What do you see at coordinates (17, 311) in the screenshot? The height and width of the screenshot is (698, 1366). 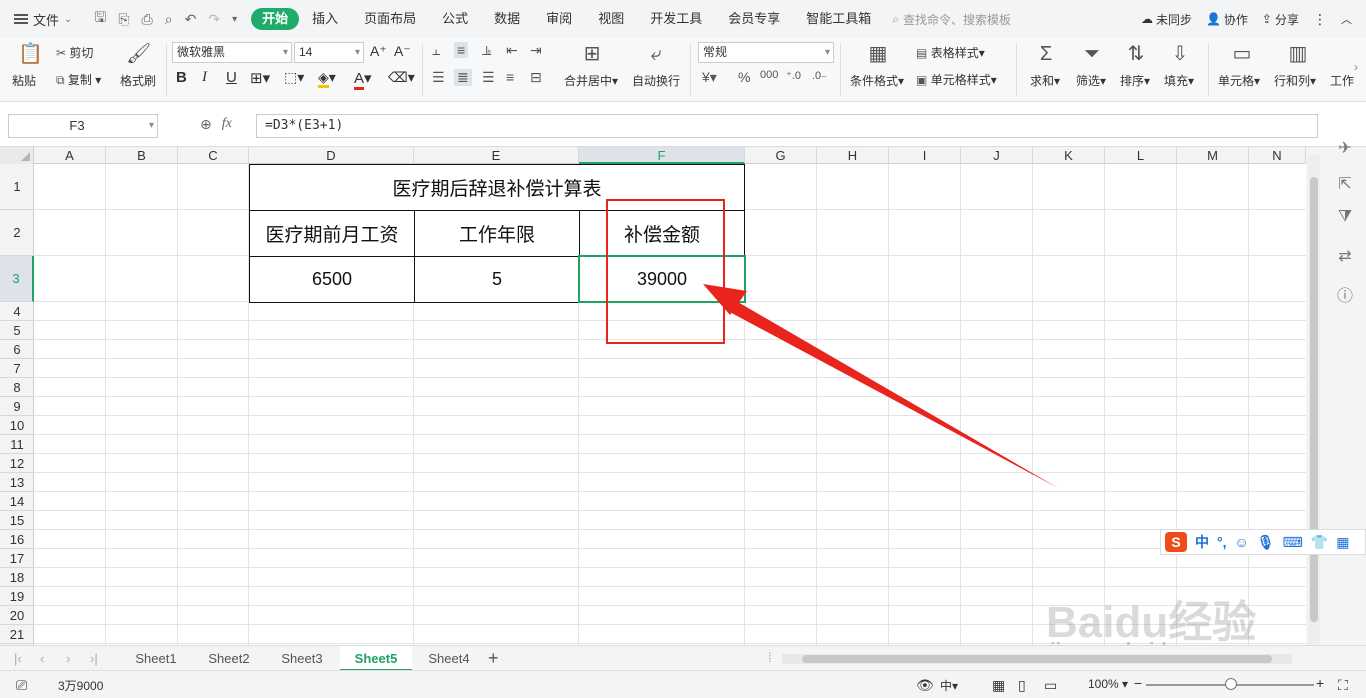 I see `row-header-4: 4` at bounding box center [17, 311].